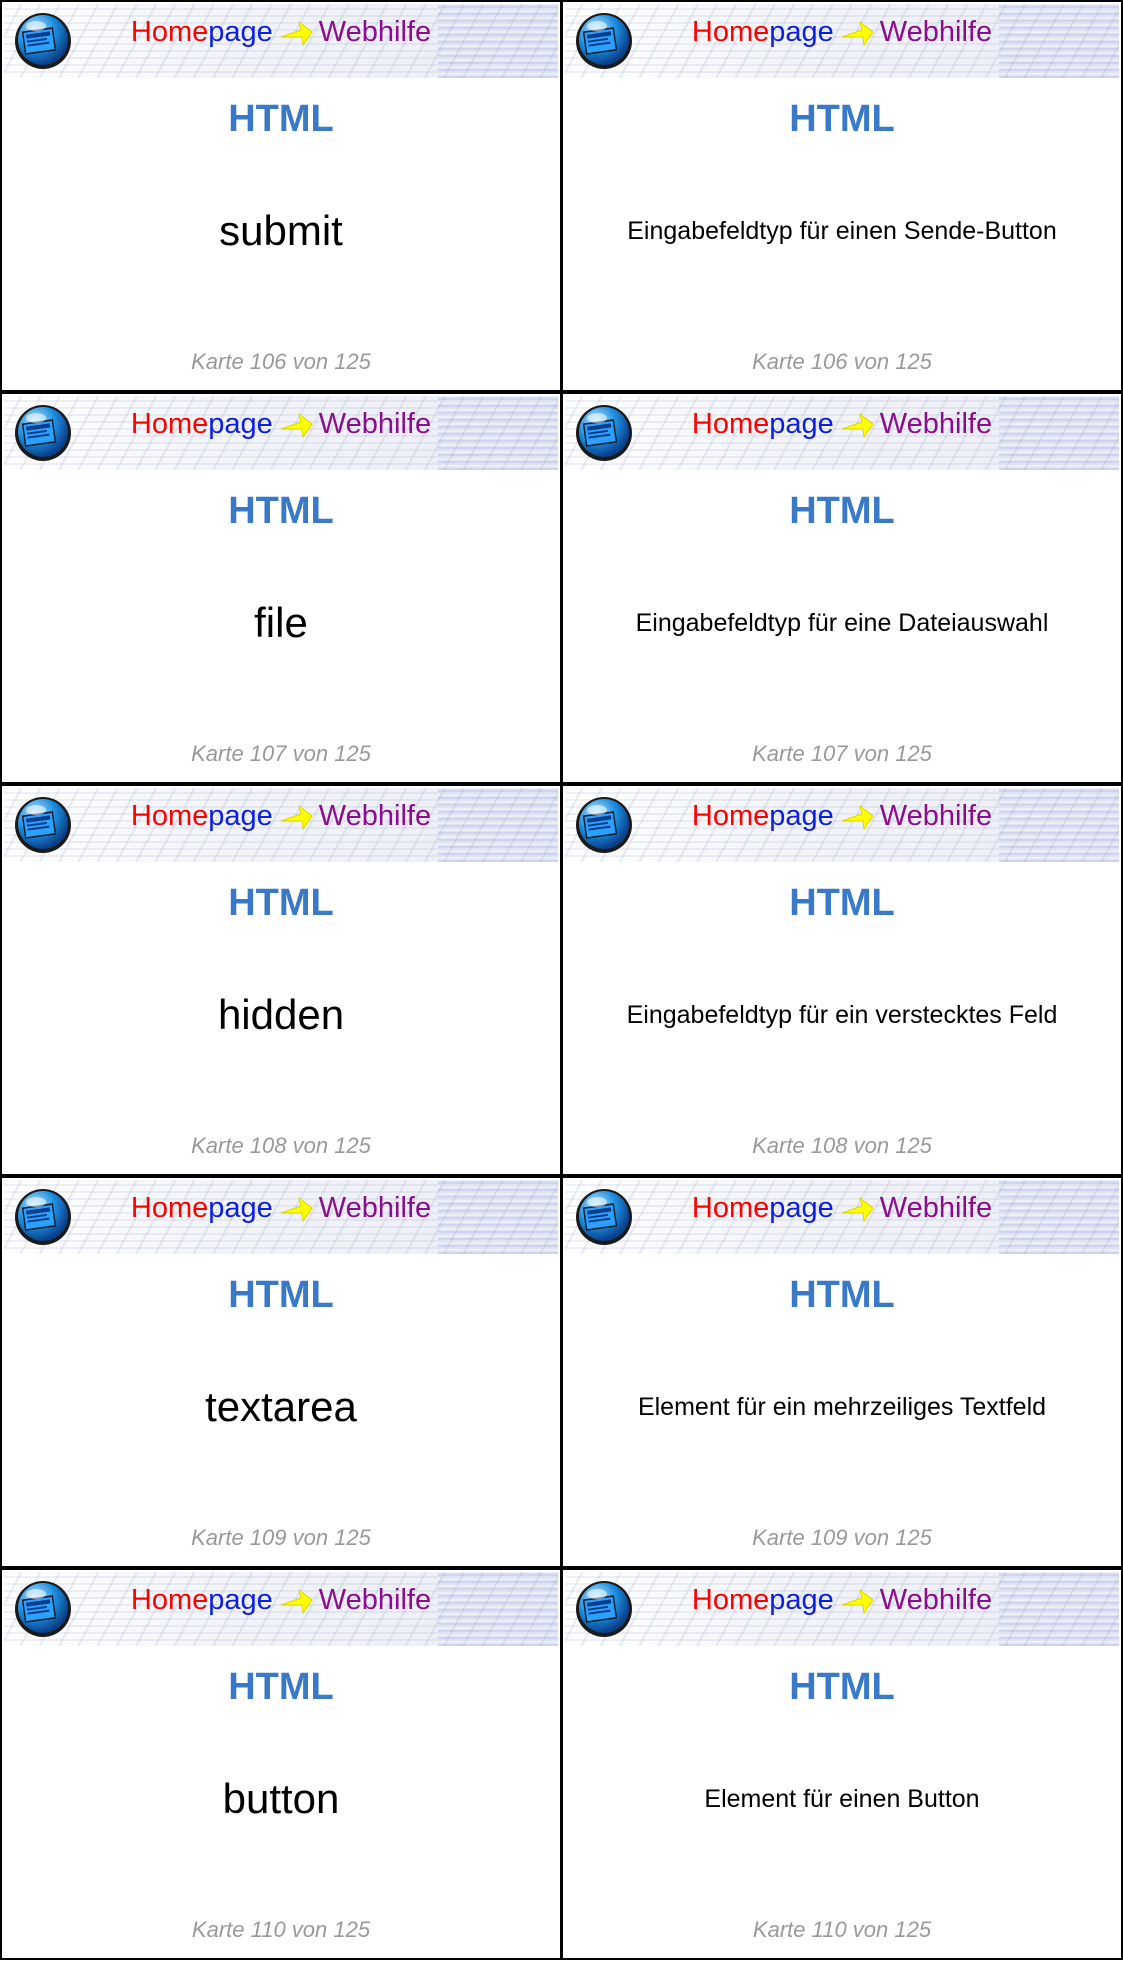 This screenshot has width=1123, height=1964. I want to click on card-definition: Element für ein mehrzeiliges Textfeld, so click(842, 1407).